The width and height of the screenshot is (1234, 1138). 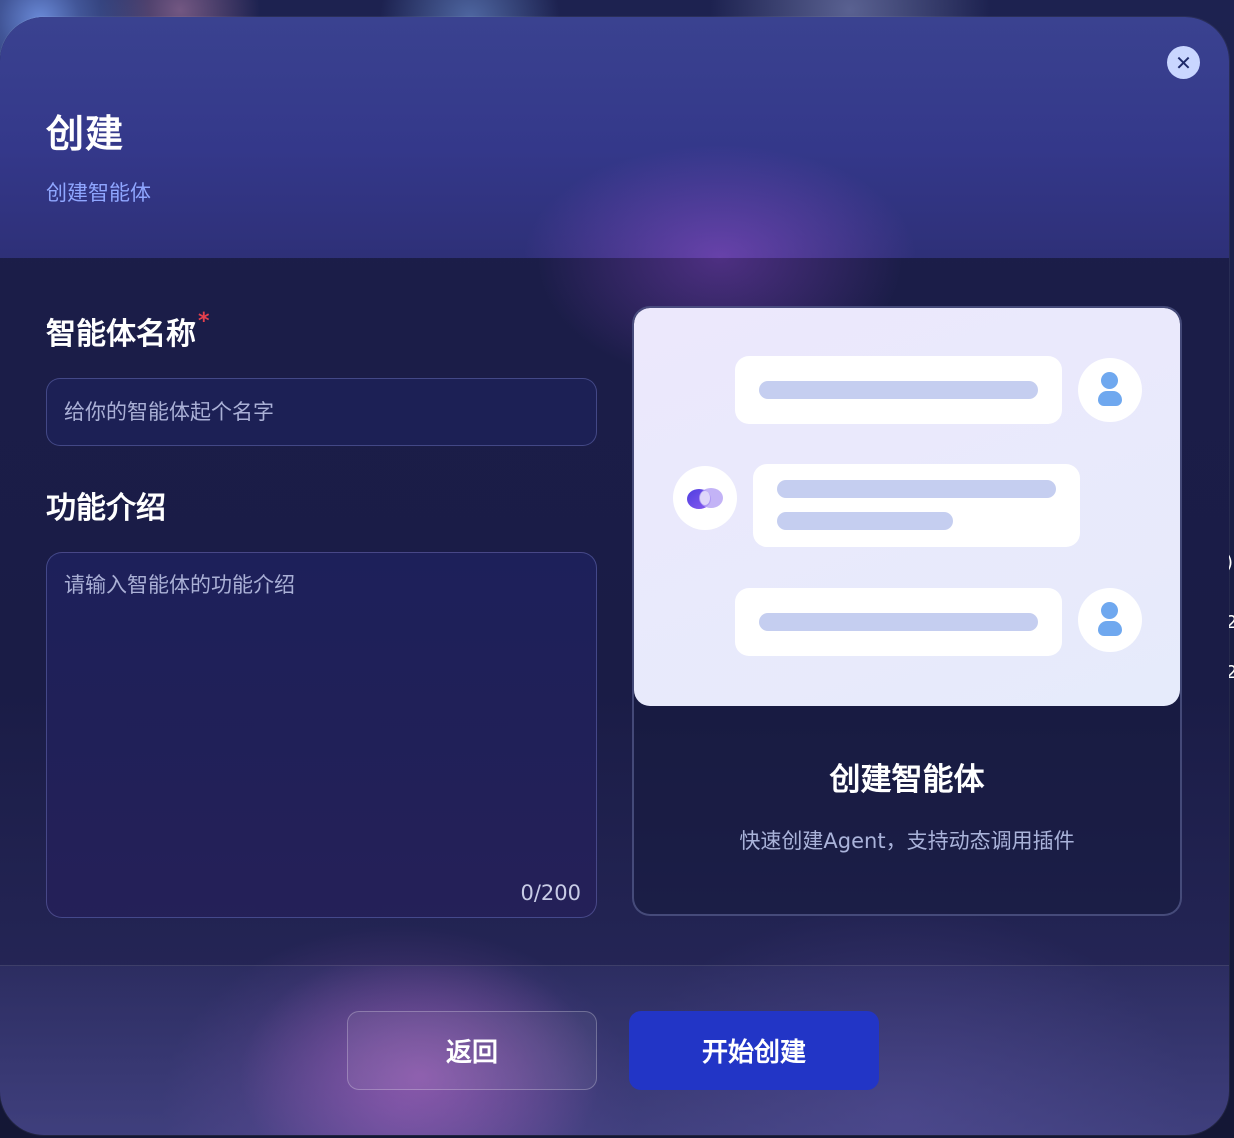 I want to click on agent-logo-icon, so click(x=705, y=498).